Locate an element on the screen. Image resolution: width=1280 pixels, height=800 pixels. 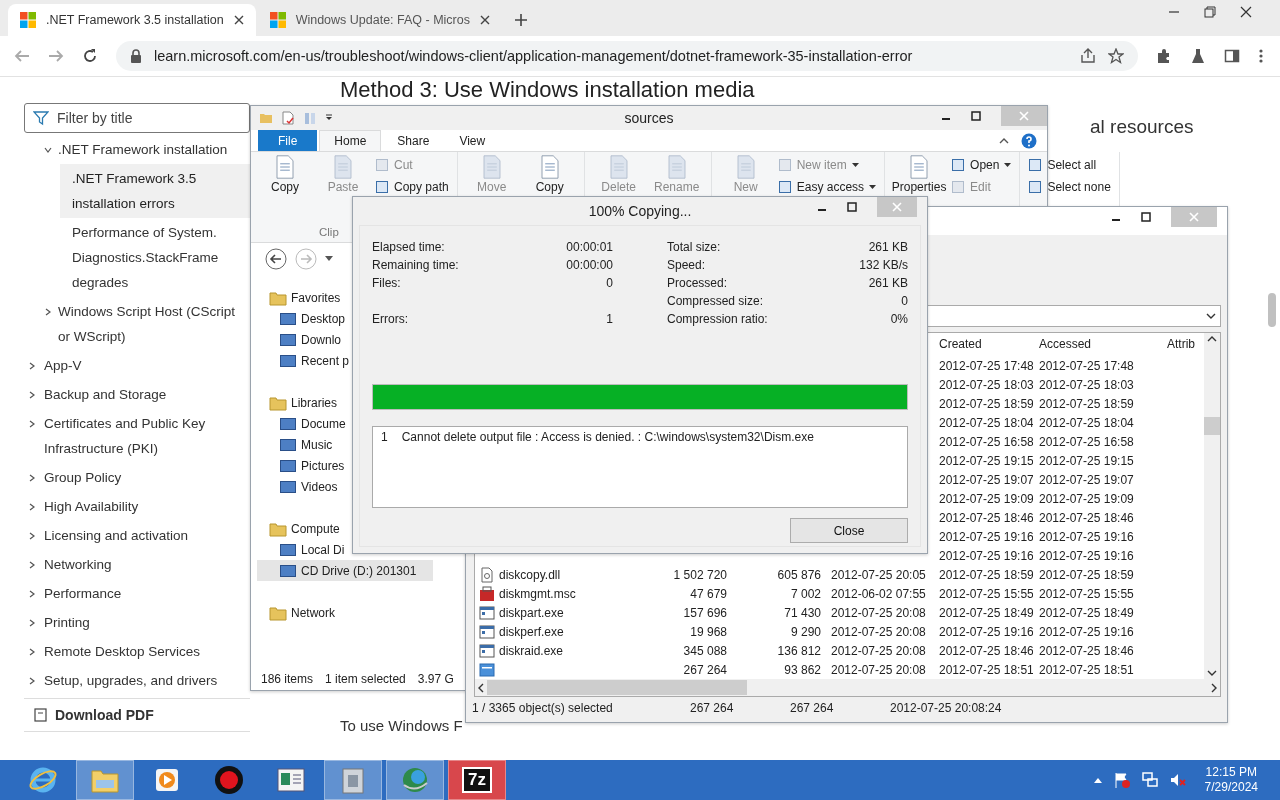
clock: 12:15 PM 7/29/2024 is located at coordinates (1231, 780).